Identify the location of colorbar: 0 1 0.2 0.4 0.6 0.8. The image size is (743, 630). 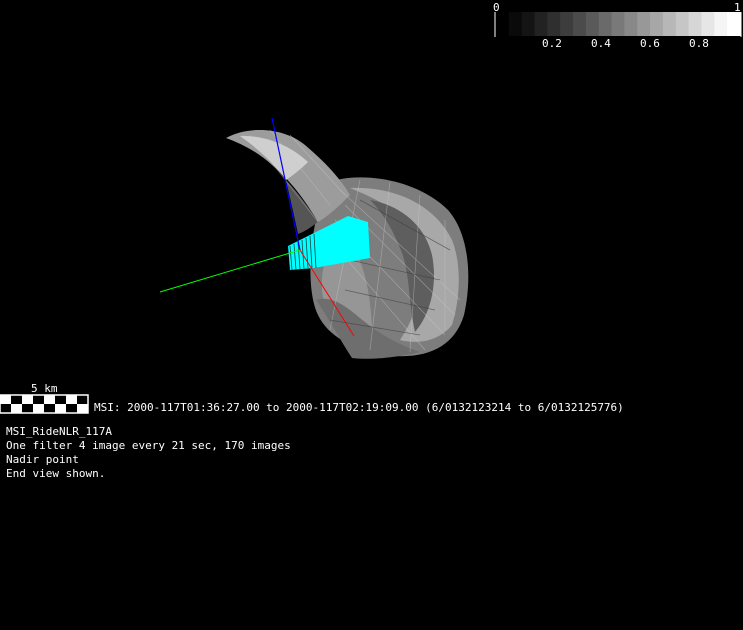
(618, 27).